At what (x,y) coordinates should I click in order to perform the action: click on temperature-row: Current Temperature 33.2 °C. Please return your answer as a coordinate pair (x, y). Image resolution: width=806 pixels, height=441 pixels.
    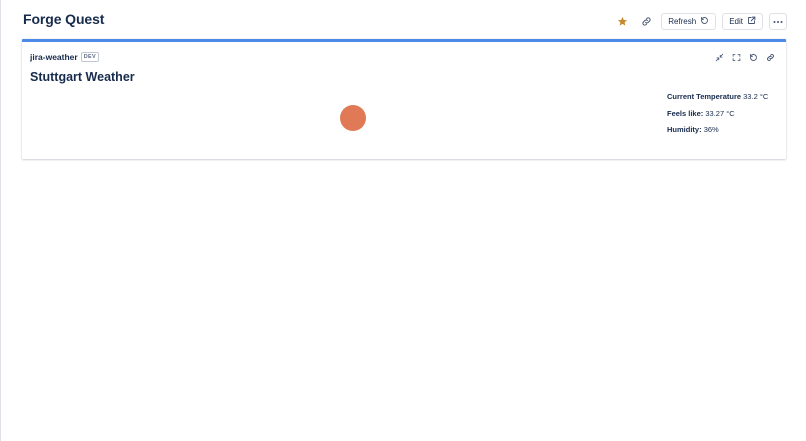
    Looking at the image, I should click on (717, 100).